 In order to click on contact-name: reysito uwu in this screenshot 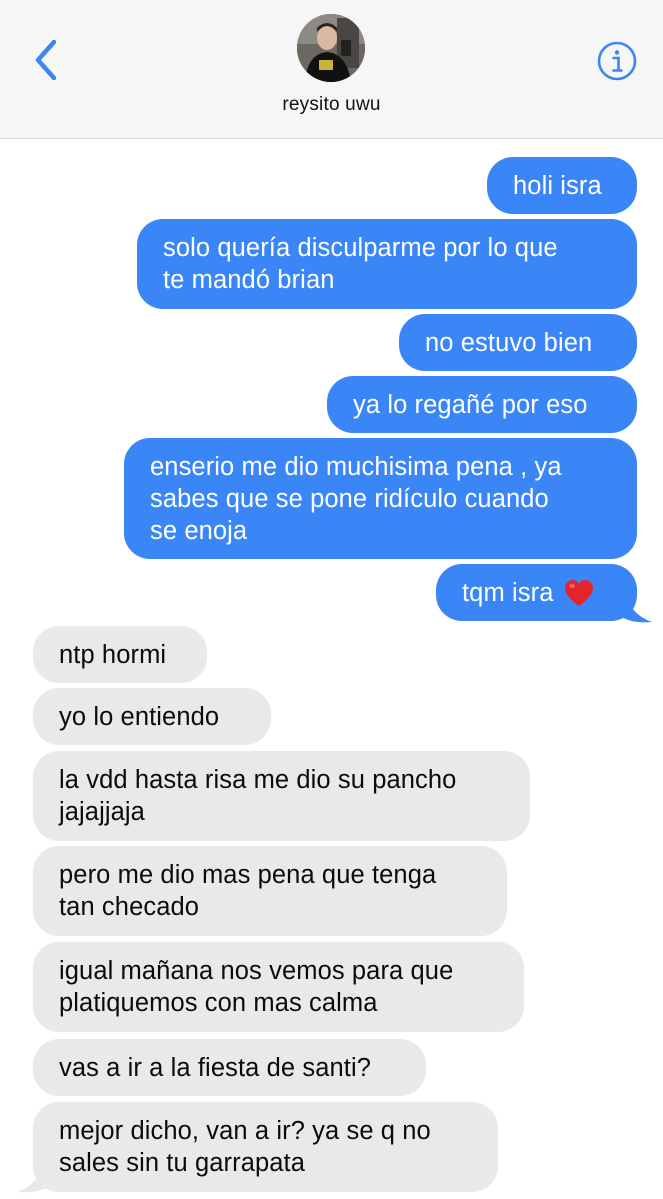, I will do `click(331, 105)`.